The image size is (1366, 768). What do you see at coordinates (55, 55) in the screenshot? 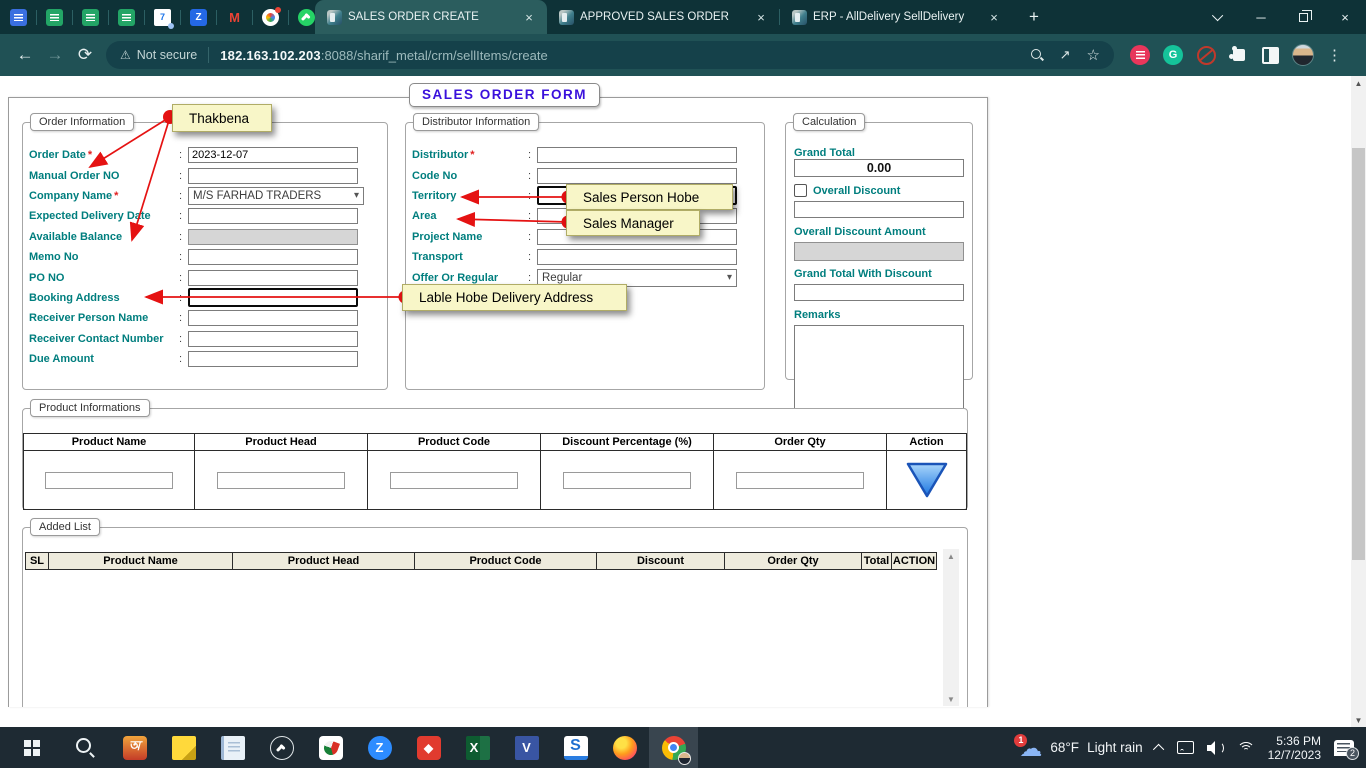
I see `forward-icon: →` at bounding box center [55, 55].